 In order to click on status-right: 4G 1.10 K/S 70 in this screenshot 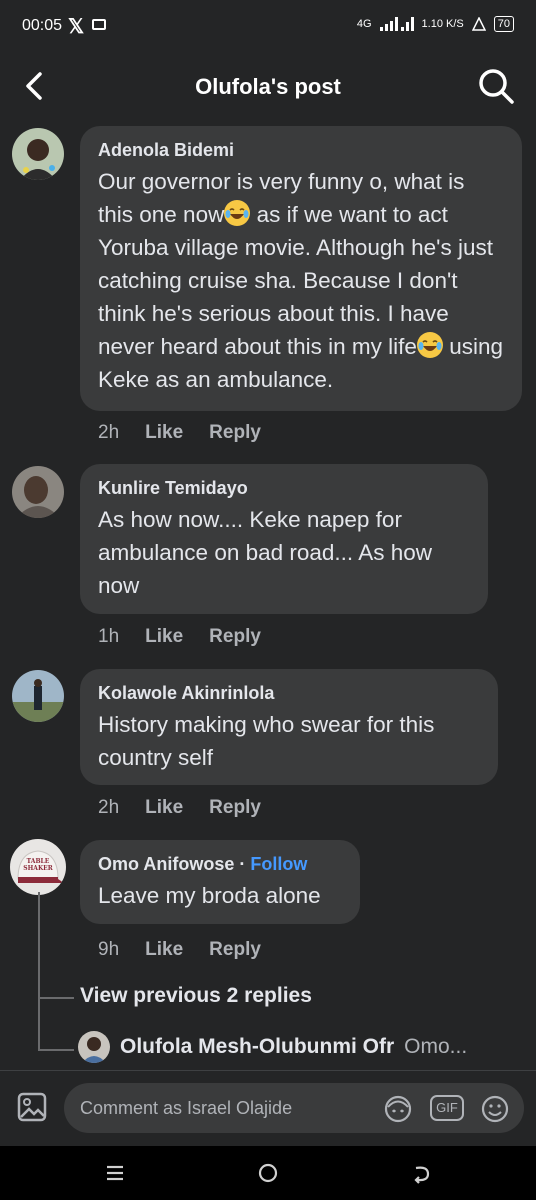, I will do `click(435, 24)`.